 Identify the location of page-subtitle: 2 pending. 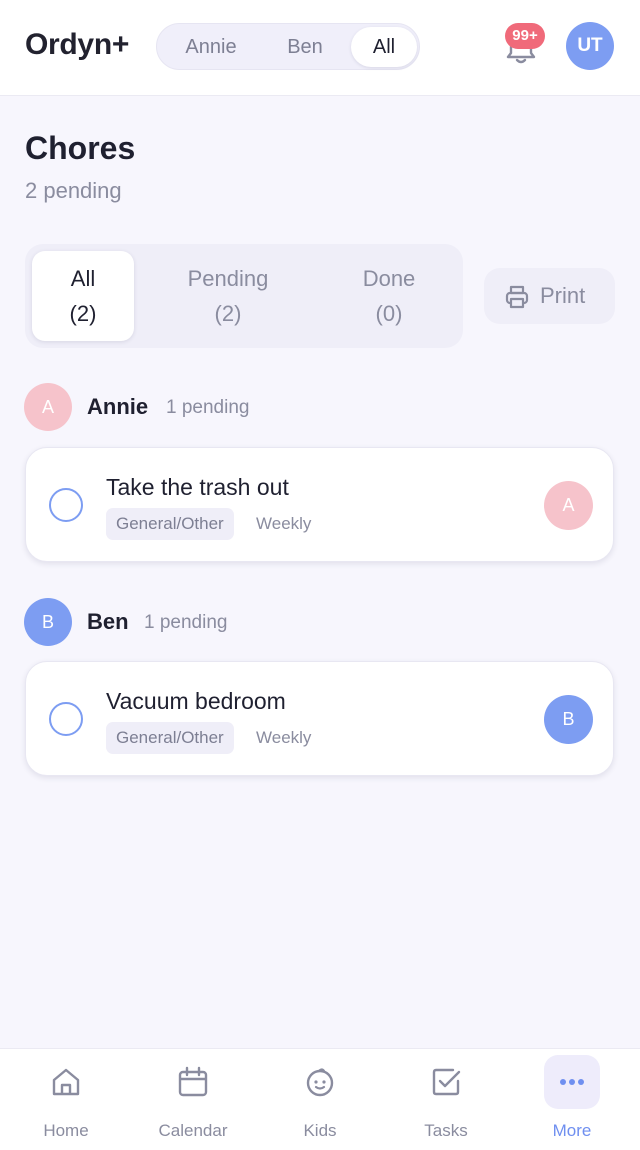
(73, 190).